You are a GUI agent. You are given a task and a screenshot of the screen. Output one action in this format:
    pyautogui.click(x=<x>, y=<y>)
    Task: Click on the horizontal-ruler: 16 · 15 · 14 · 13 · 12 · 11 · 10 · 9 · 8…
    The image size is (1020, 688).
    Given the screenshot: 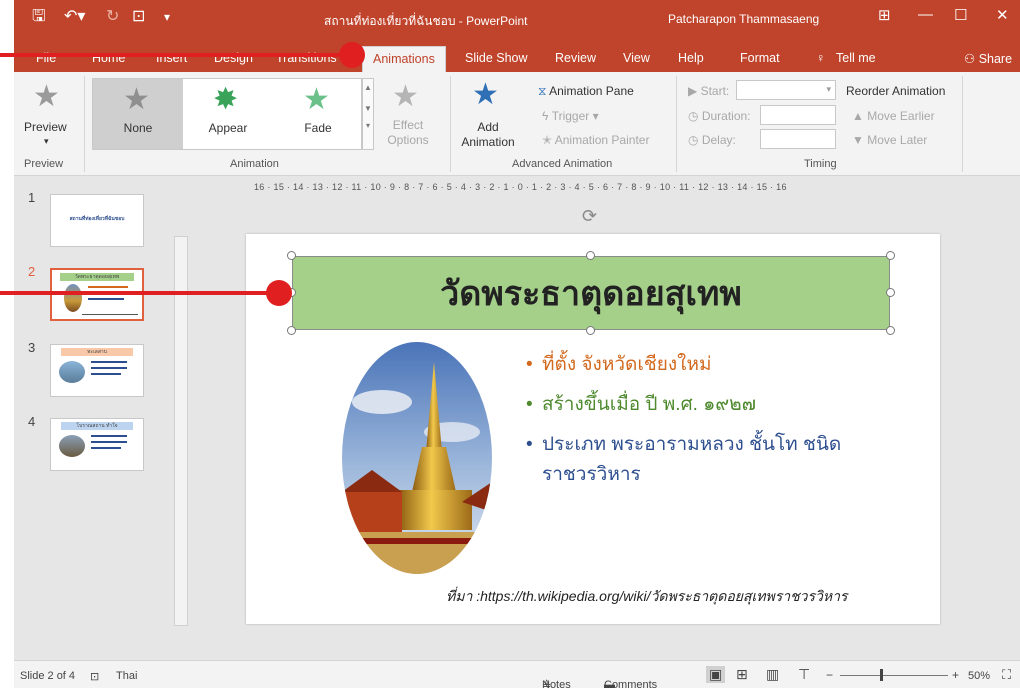 What is the action you would take?
    pyautogui.click(x=520, y=187)
    